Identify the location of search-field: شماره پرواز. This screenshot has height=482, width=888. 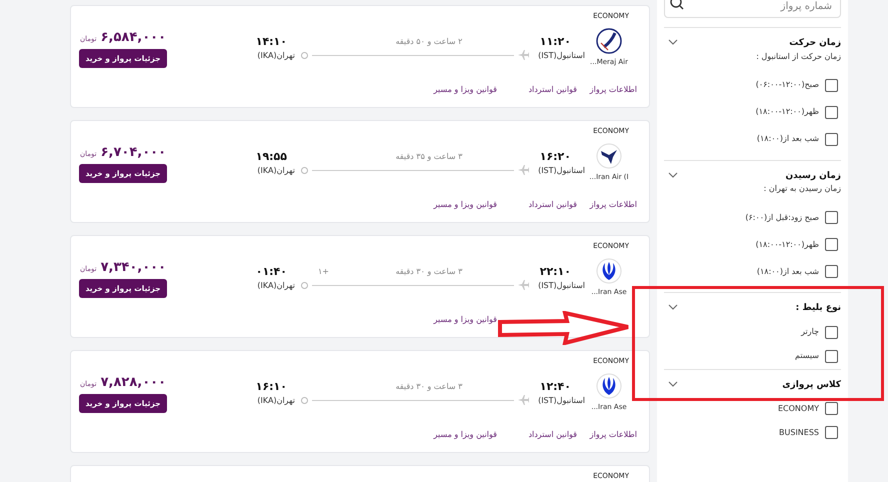
(752, 9).